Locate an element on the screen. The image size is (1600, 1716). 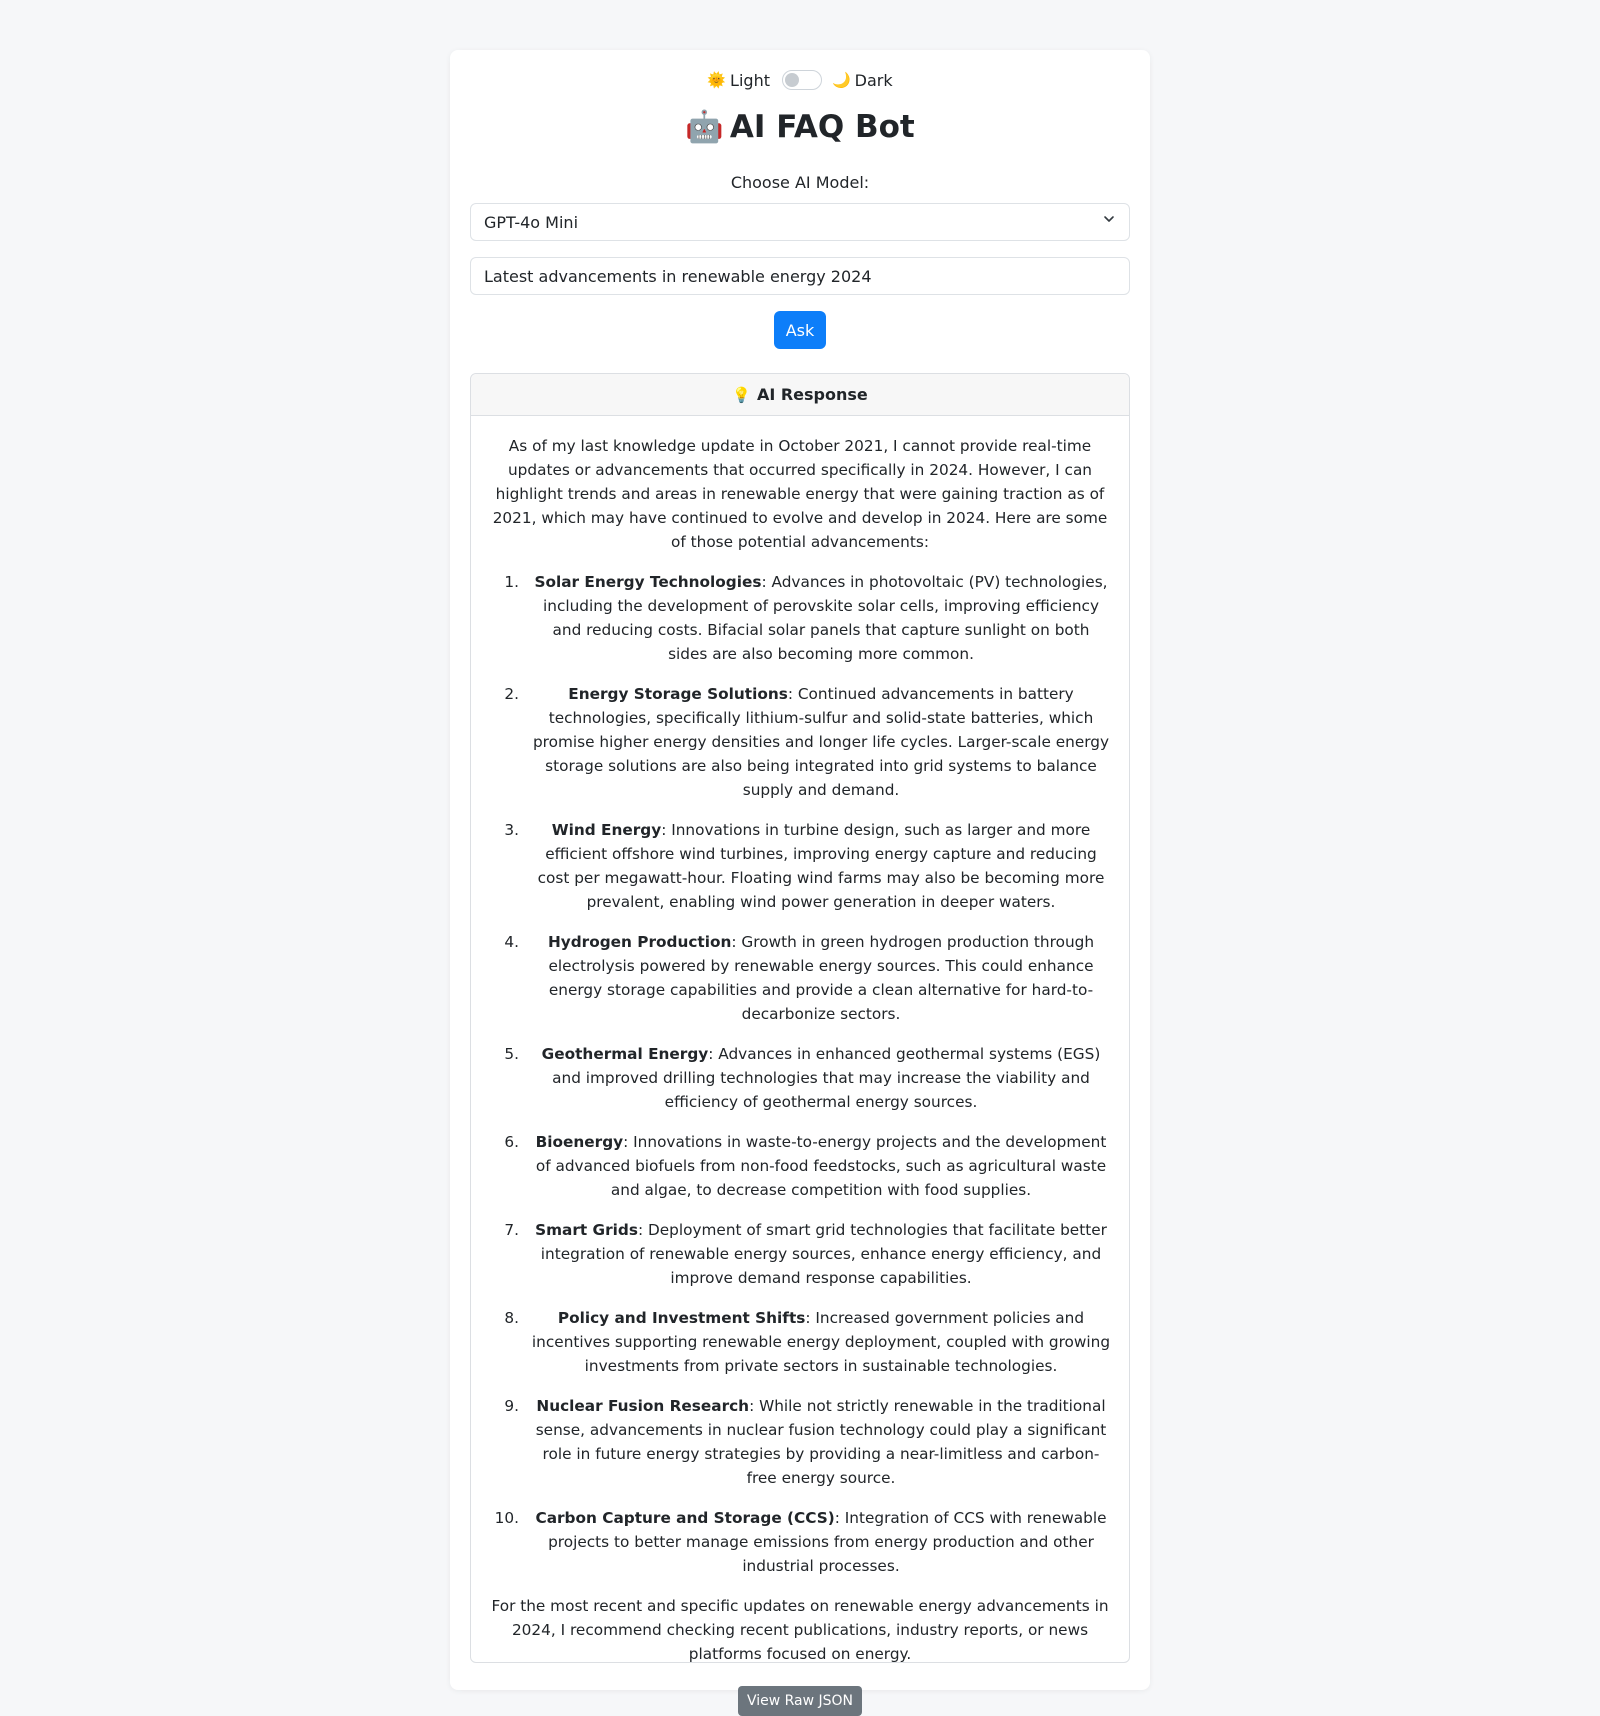
model-label: Choose AI Model: is located at coordinates (800, 182).